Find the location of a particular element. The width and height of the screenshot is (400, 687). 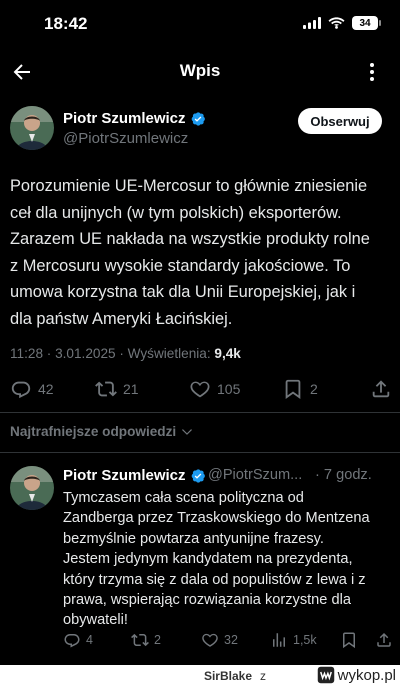

like-count: 105 is located at coordinates (229, 389).